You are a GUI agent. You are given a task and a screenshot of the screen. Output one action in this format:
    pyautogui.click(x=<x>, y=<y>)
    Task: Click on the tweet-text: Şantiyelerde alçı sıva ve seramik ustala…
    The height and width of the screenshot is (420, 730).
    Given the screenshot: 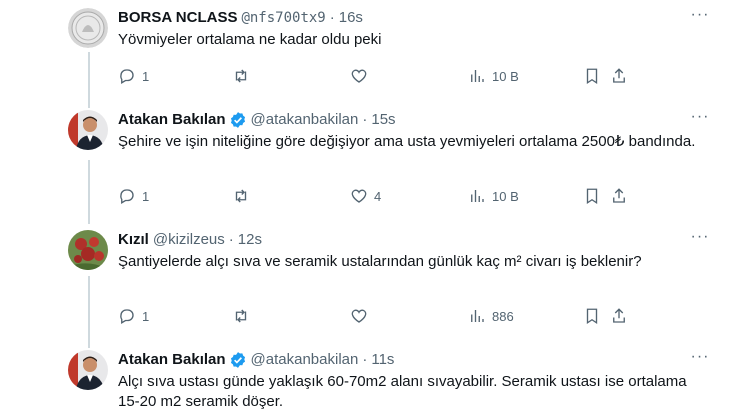 What is the action you would take?
    pyautogui.click(x=380, y=261)
    